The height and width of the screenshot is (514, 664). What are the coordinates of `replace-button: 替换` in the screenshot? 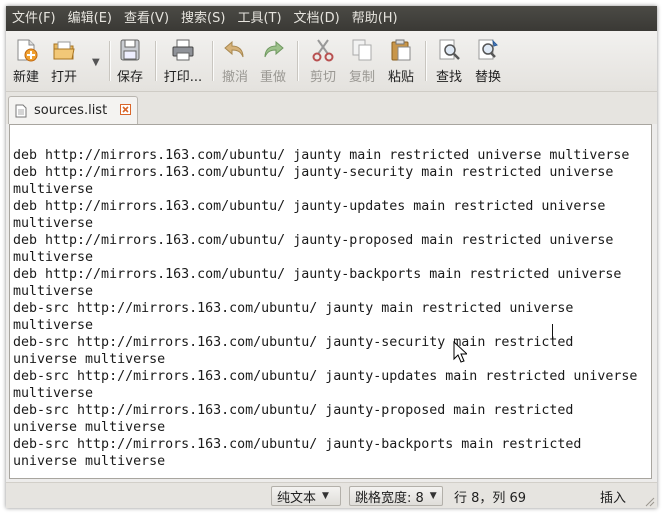 It's located at (488, 61).